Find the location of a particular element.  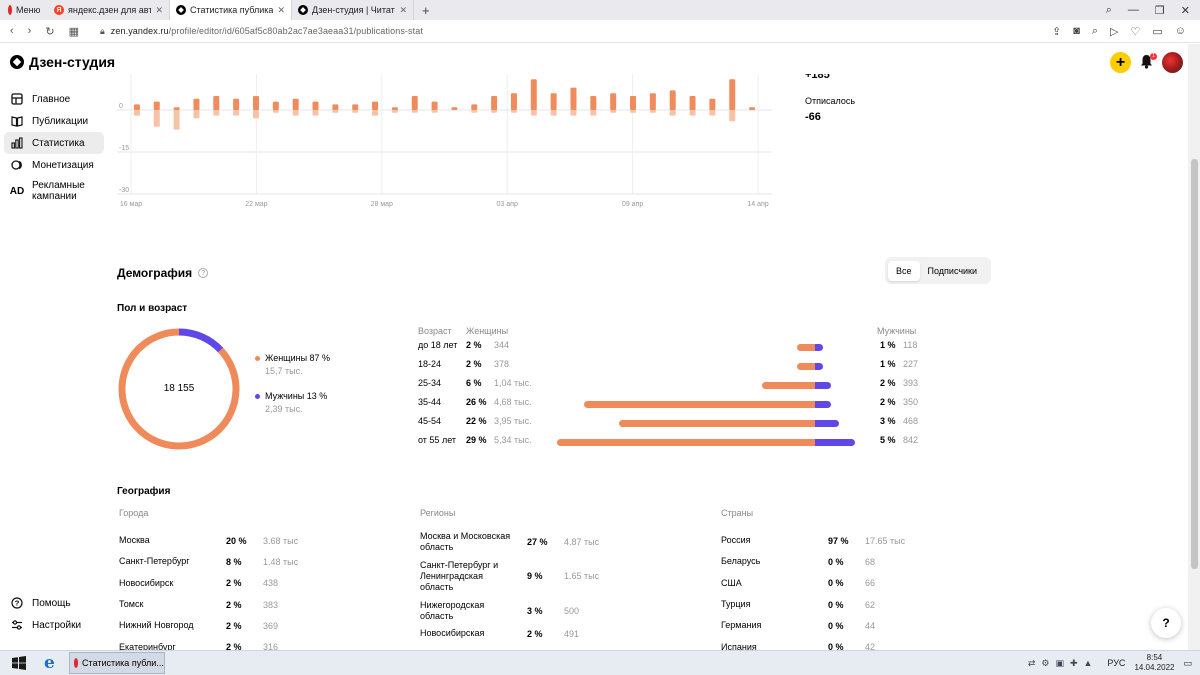

question-icon: ? is located at coordinates (203, 273).